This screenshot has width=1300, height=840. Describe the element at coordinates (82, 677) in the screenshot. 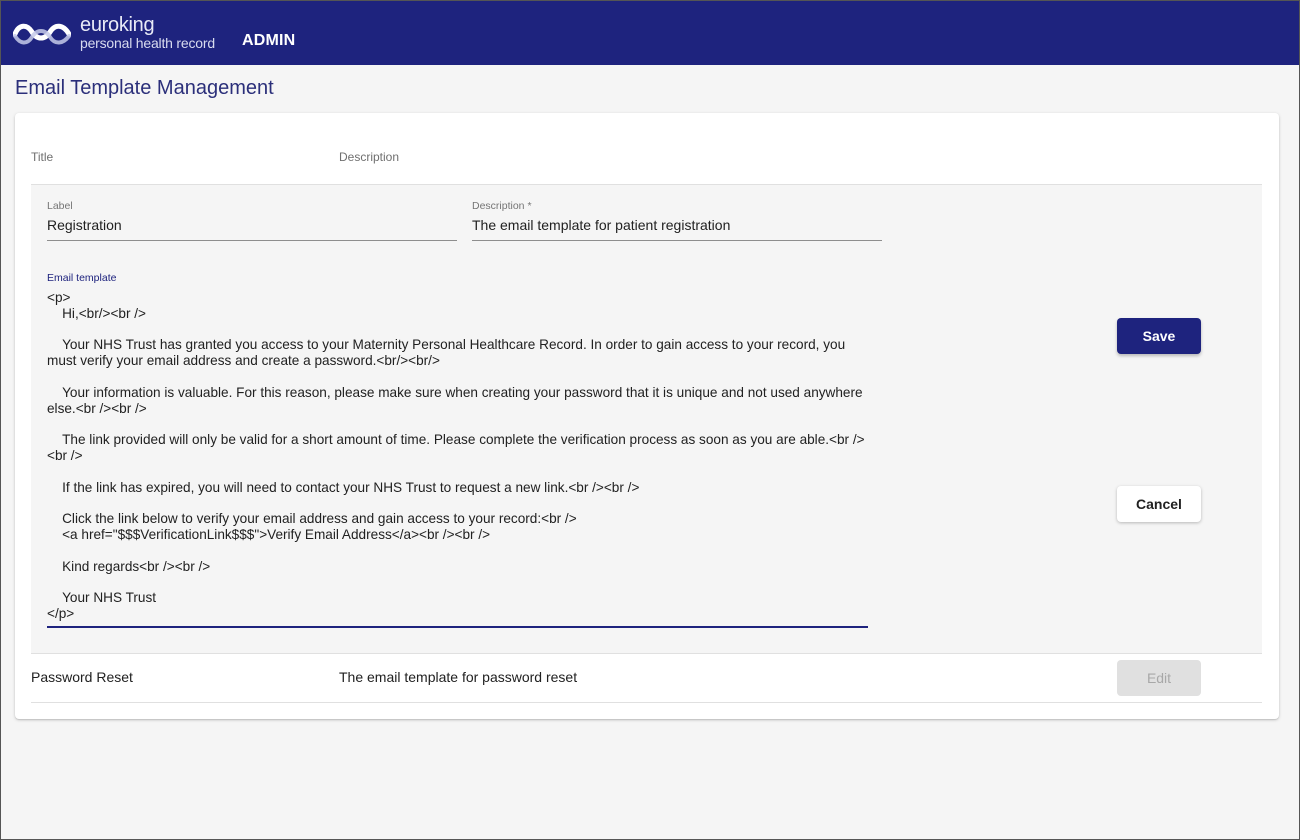

I see `row-title-password-reset: Password Reset` at that location.